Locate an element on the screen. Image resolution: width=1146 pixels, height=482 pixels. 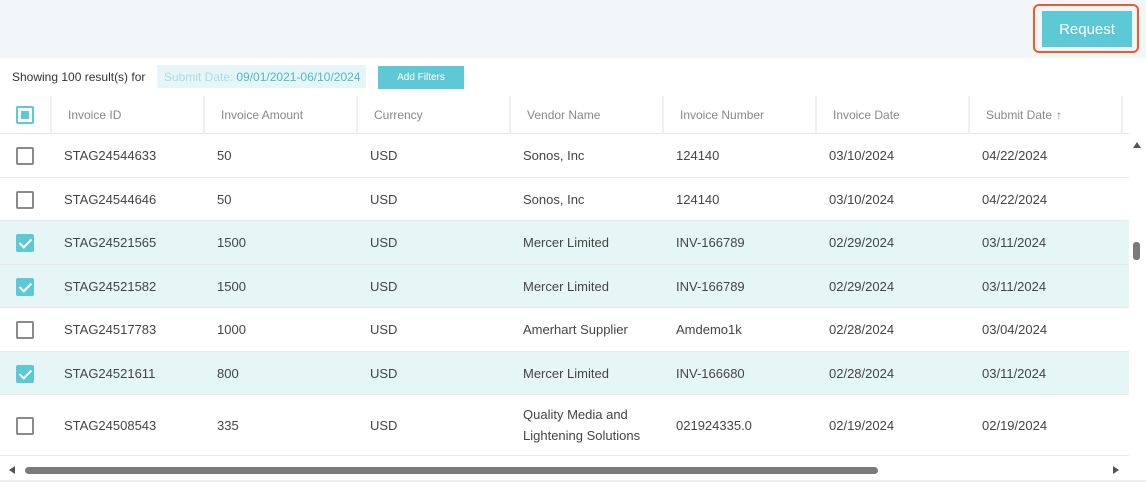
submit-date-filter-chip: Submit Date: 09/01/2021-06/10/2024 is located at coordinates (261, 76).